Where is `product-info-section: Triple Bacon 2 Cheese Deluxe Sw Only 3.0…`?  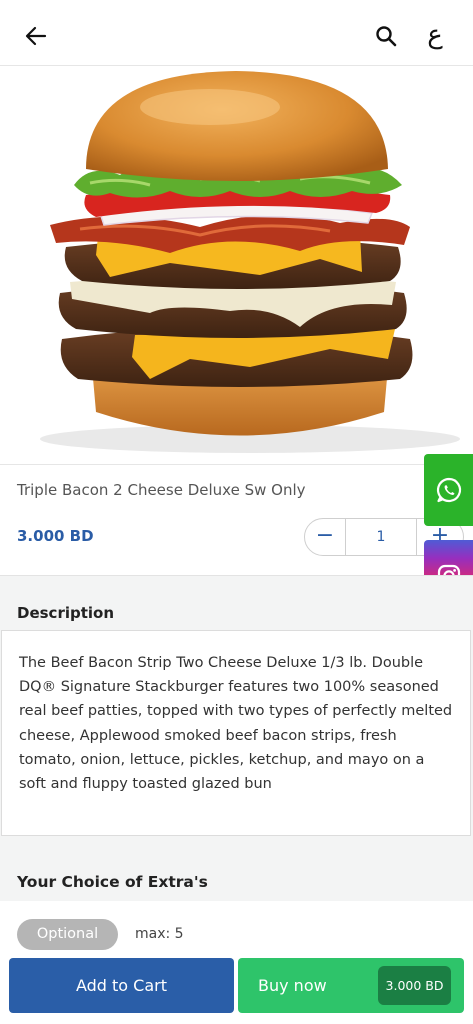 product-info-section: Triple Bacon 2 Cheese Deluxe Sw Only 3.0… is located at coordinates (236, 520).